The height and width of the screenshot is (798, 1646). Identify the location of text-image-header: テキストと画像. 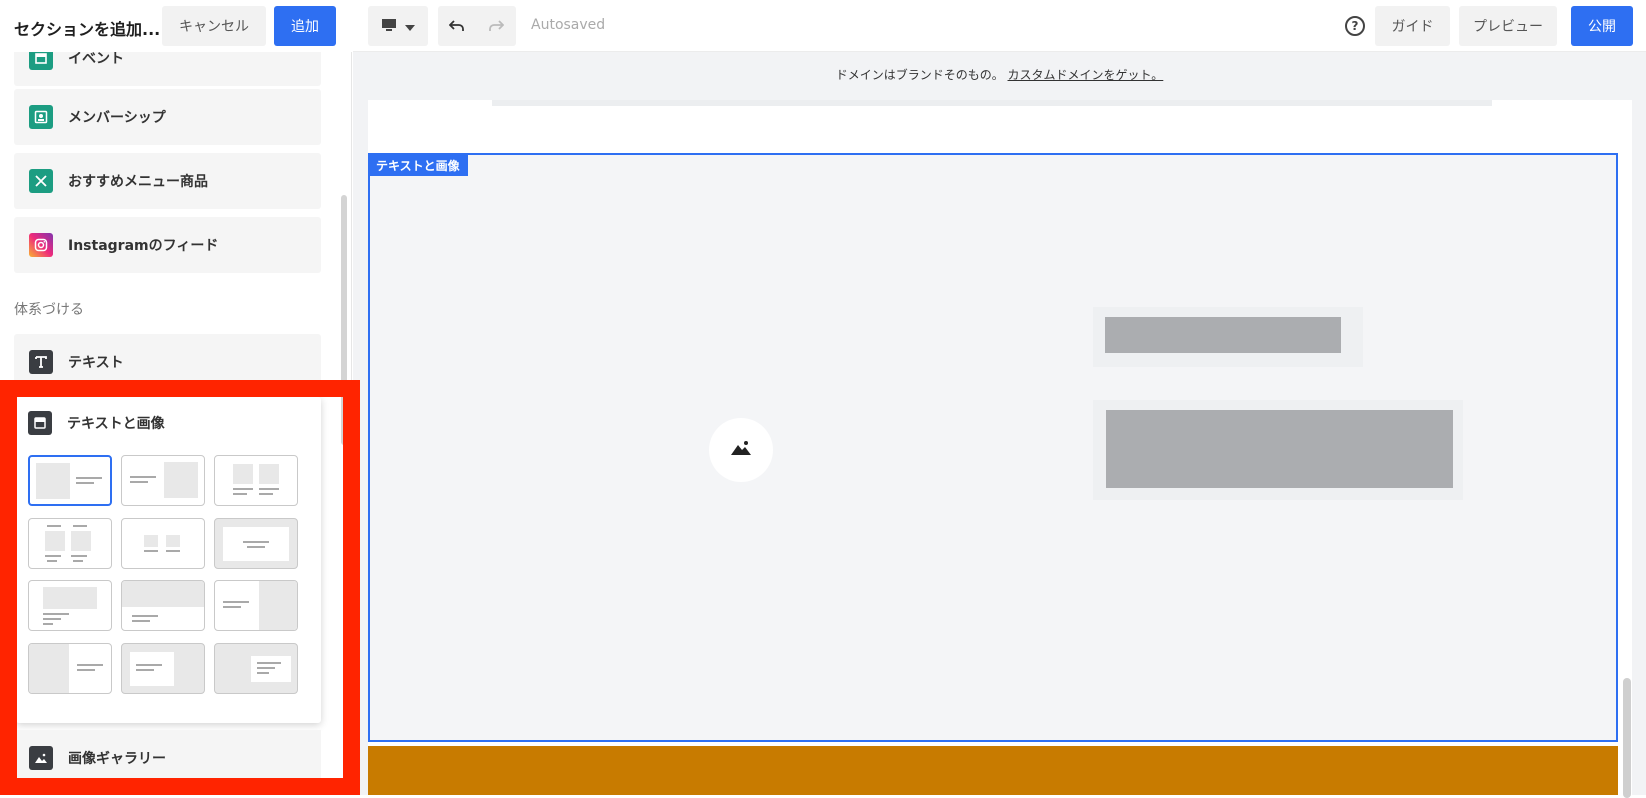
(96, 423).